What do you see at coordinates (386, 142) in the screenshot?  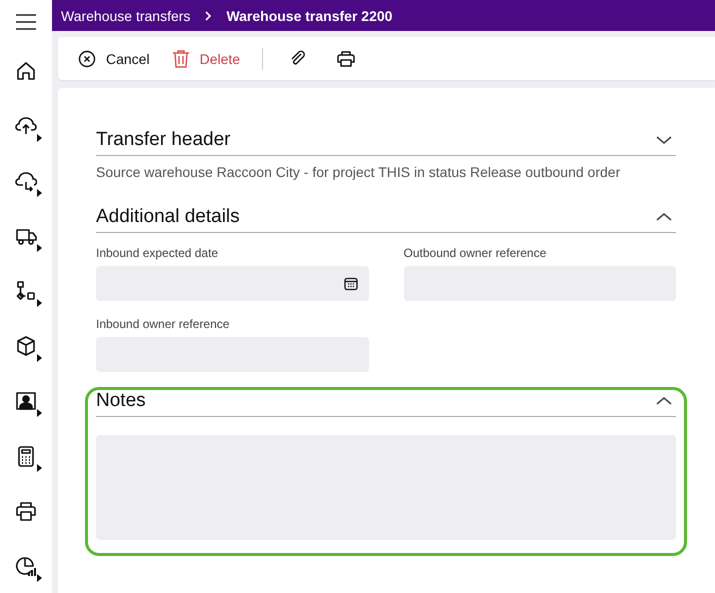 I see `section-header: Transfer header` at bounding box center [386, 142].